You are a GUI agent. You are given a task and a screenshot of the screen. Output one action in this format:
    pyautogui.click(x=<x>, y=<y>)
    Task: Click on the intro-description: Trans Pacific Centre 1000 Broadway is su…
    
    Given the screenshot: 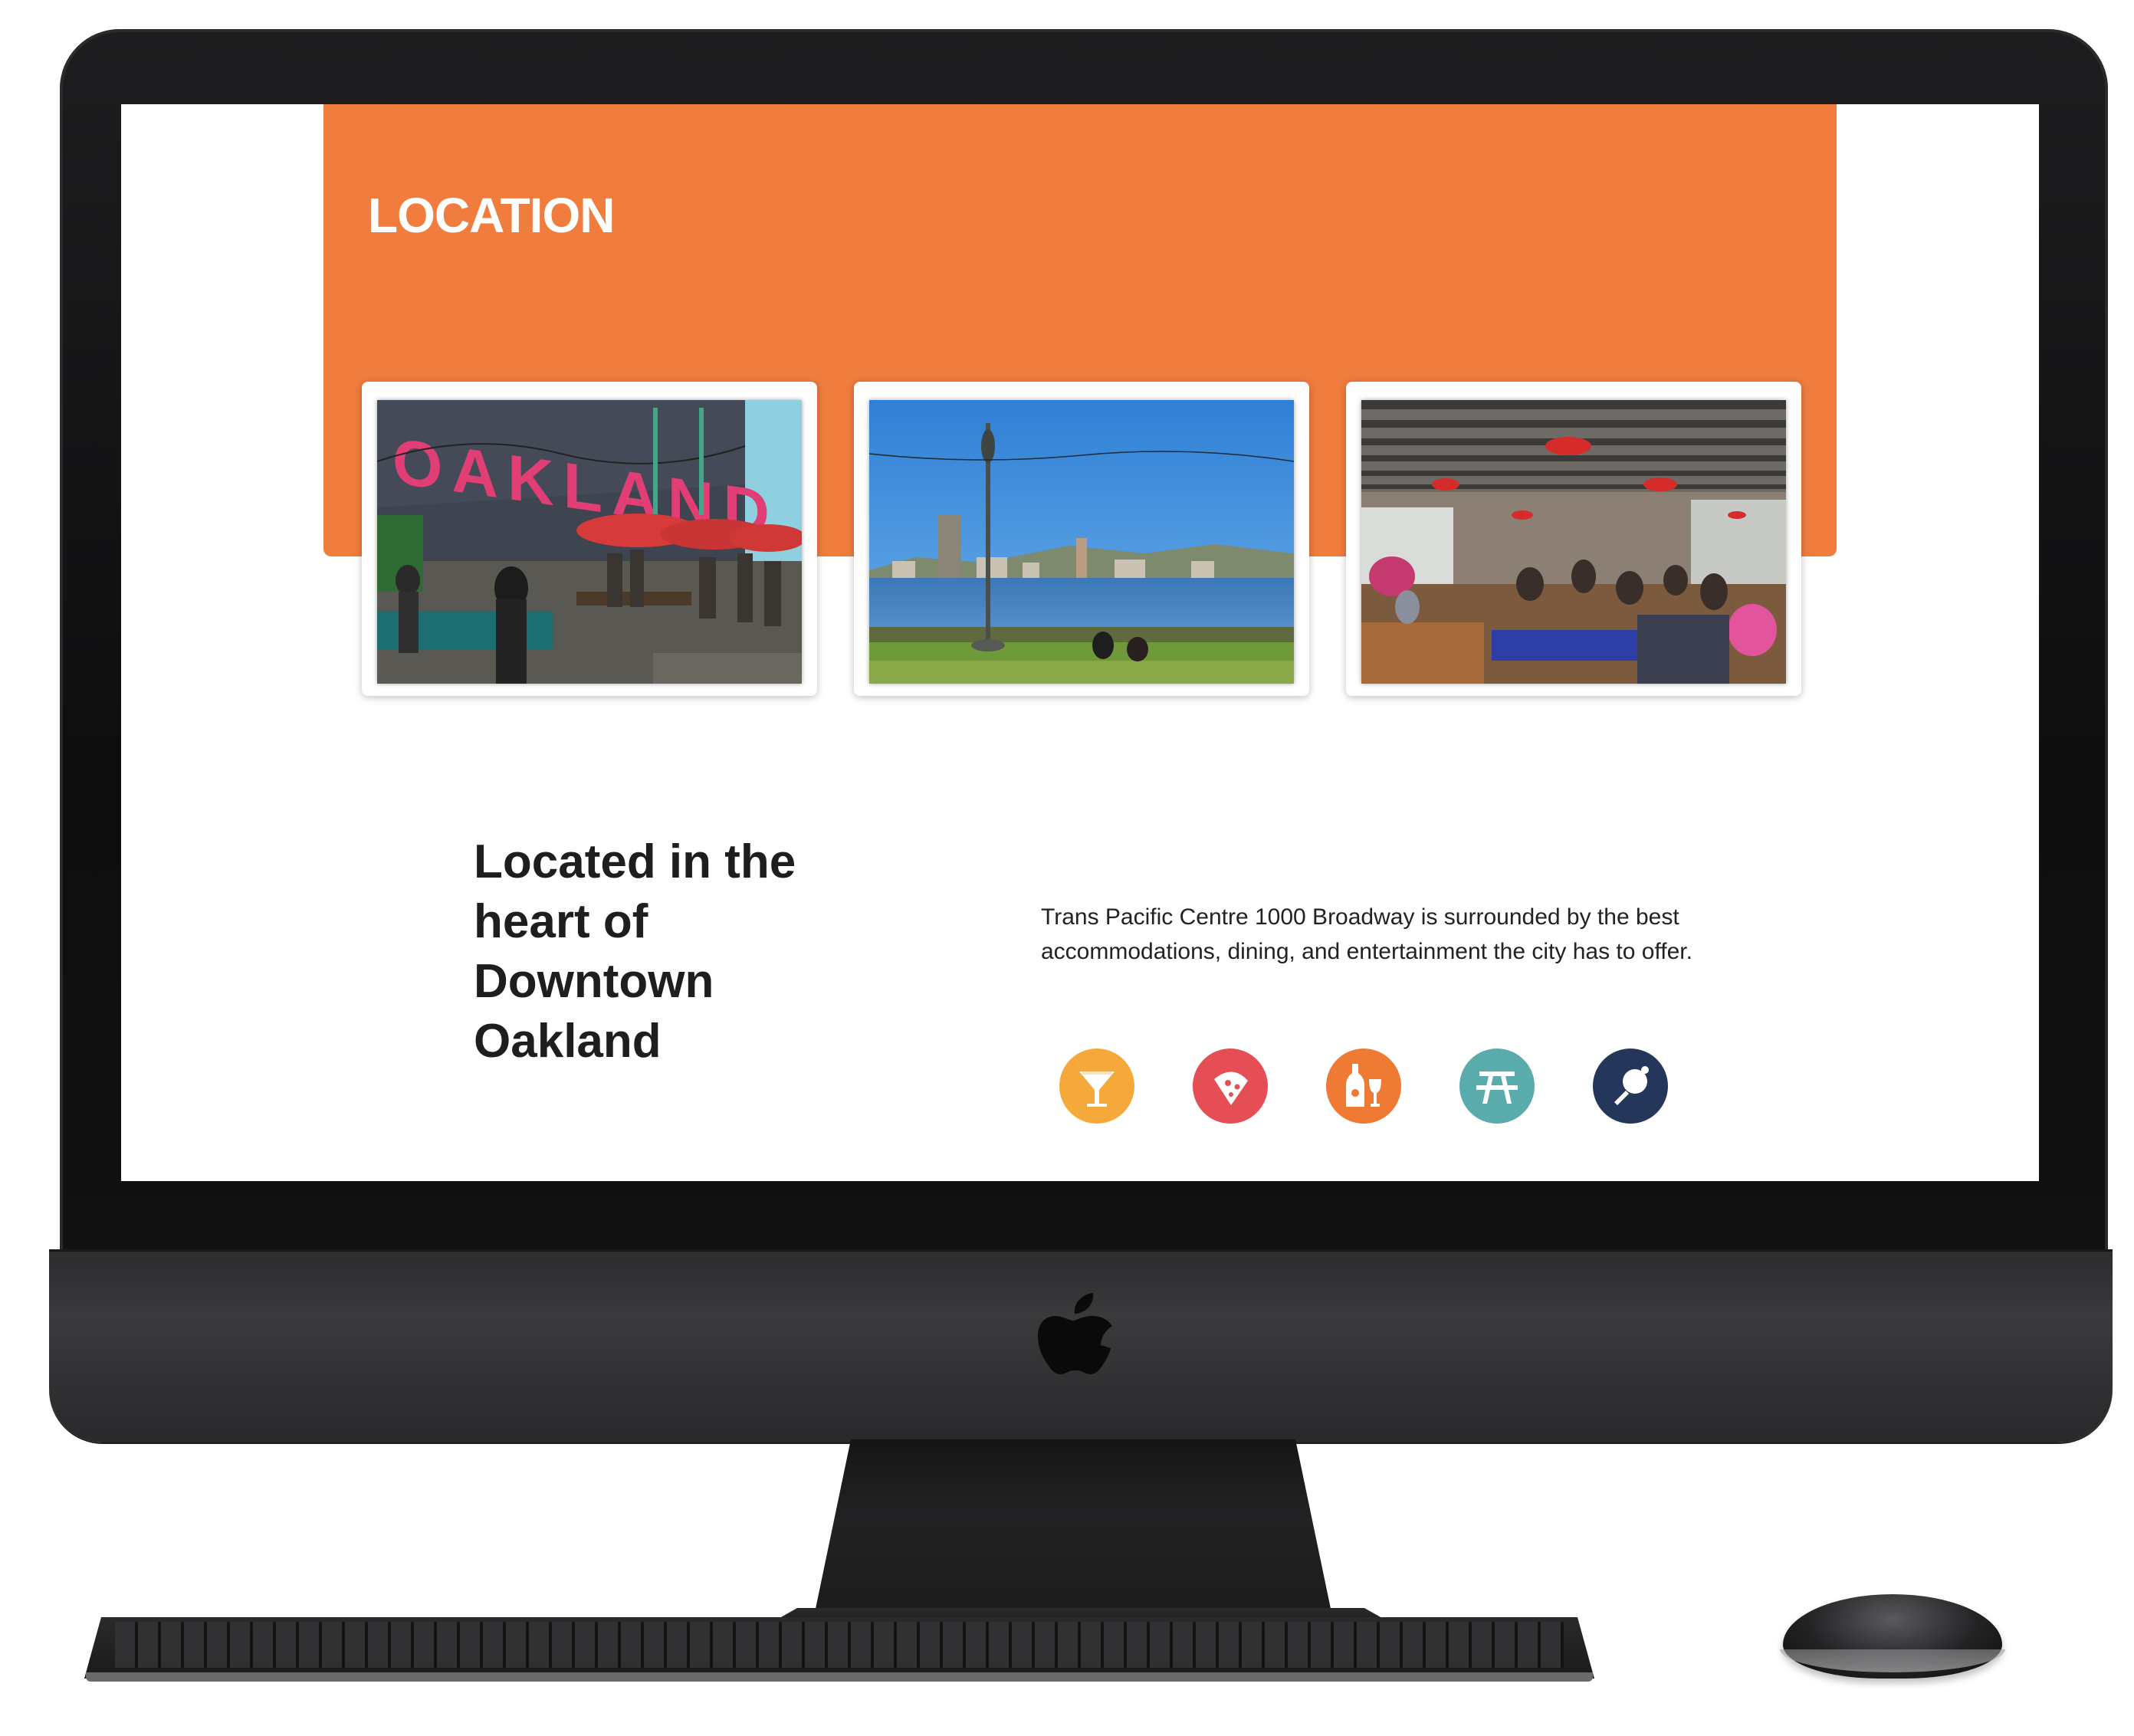 What is the action you would take?
    pyautogui.click(x=1366, y=934)
    